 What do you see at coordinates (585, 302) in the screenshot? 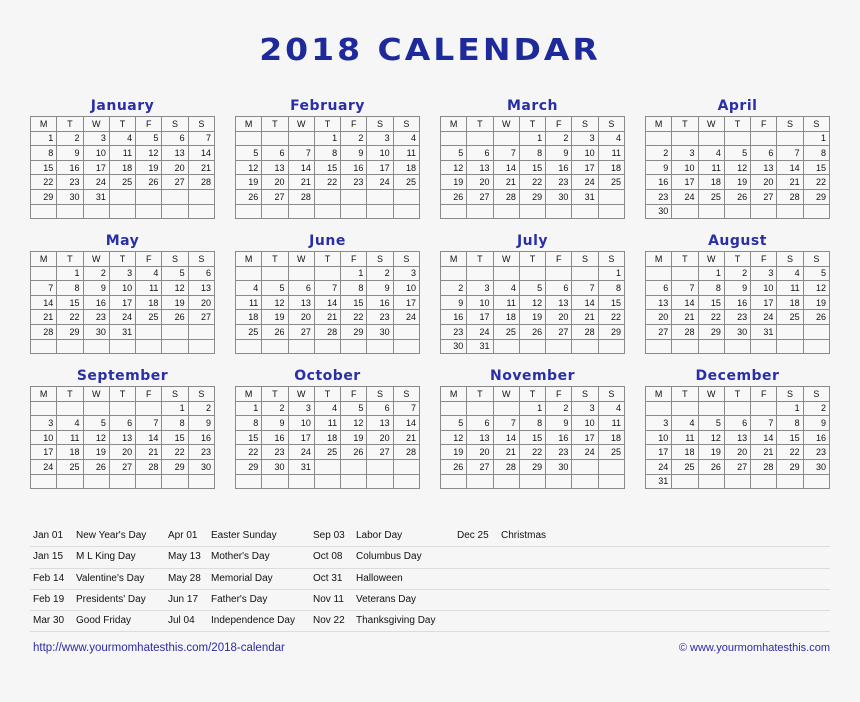
I see `day-cell: 14` at bounding box center [585, 302].